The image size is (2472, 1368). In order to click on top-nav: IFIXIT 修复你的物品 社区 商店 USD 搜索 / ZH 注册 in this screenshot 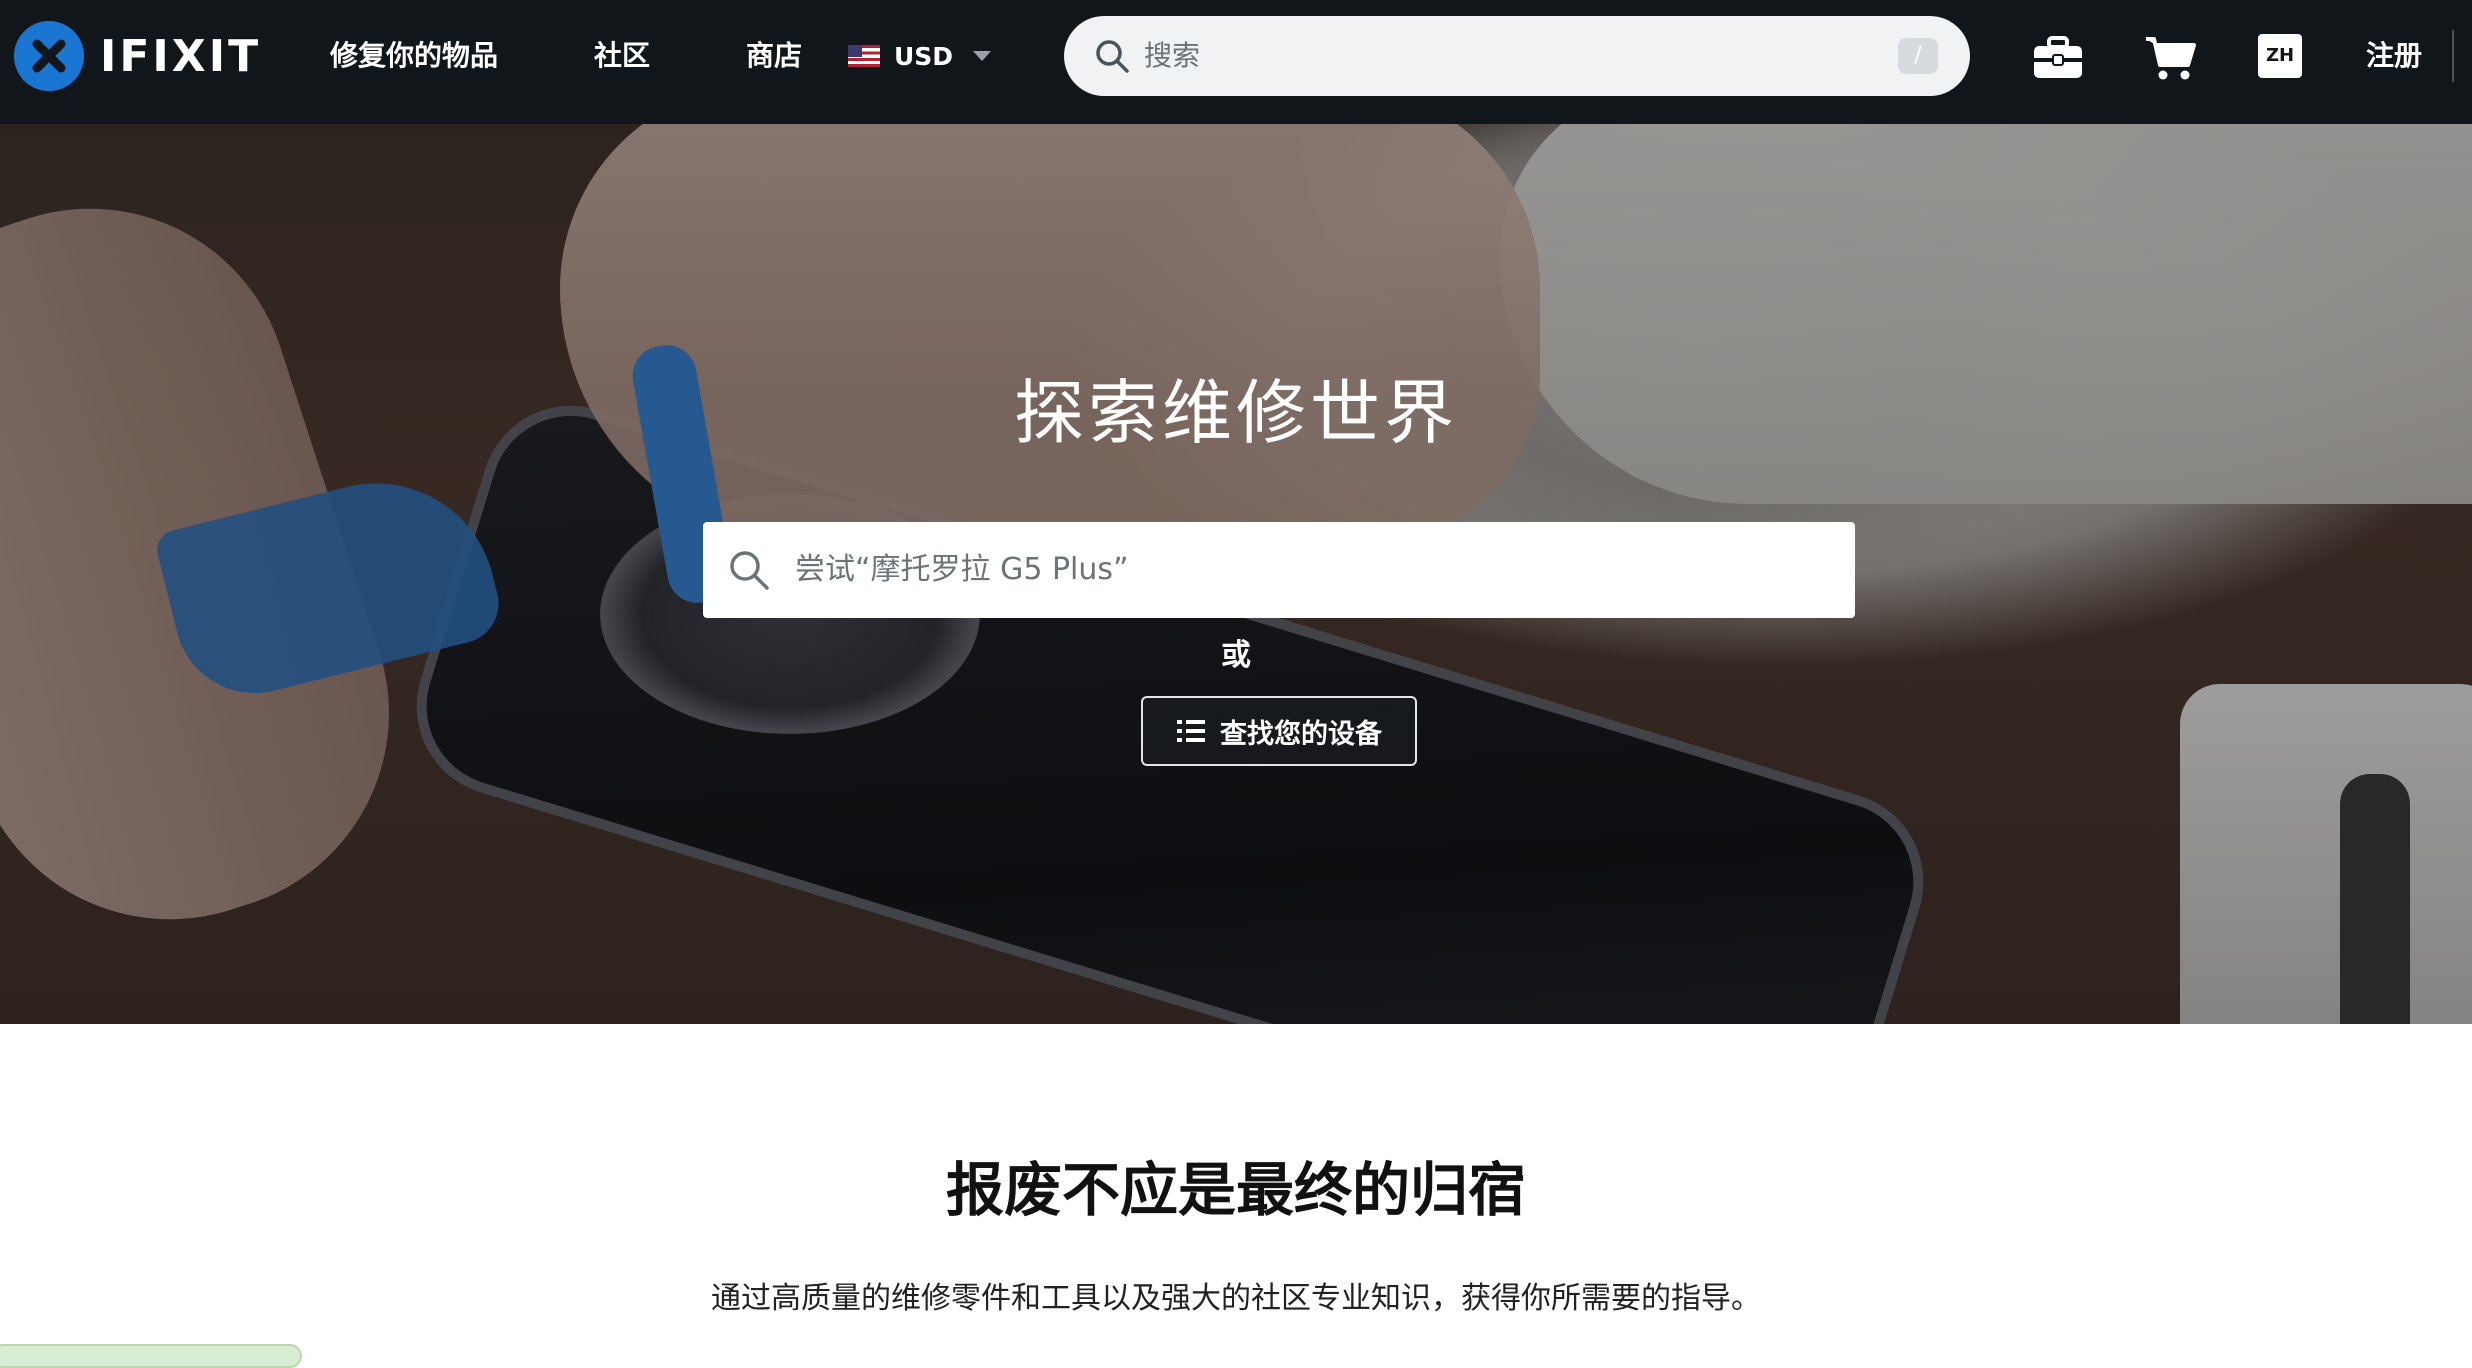, I will do `click(1236, 62)`.